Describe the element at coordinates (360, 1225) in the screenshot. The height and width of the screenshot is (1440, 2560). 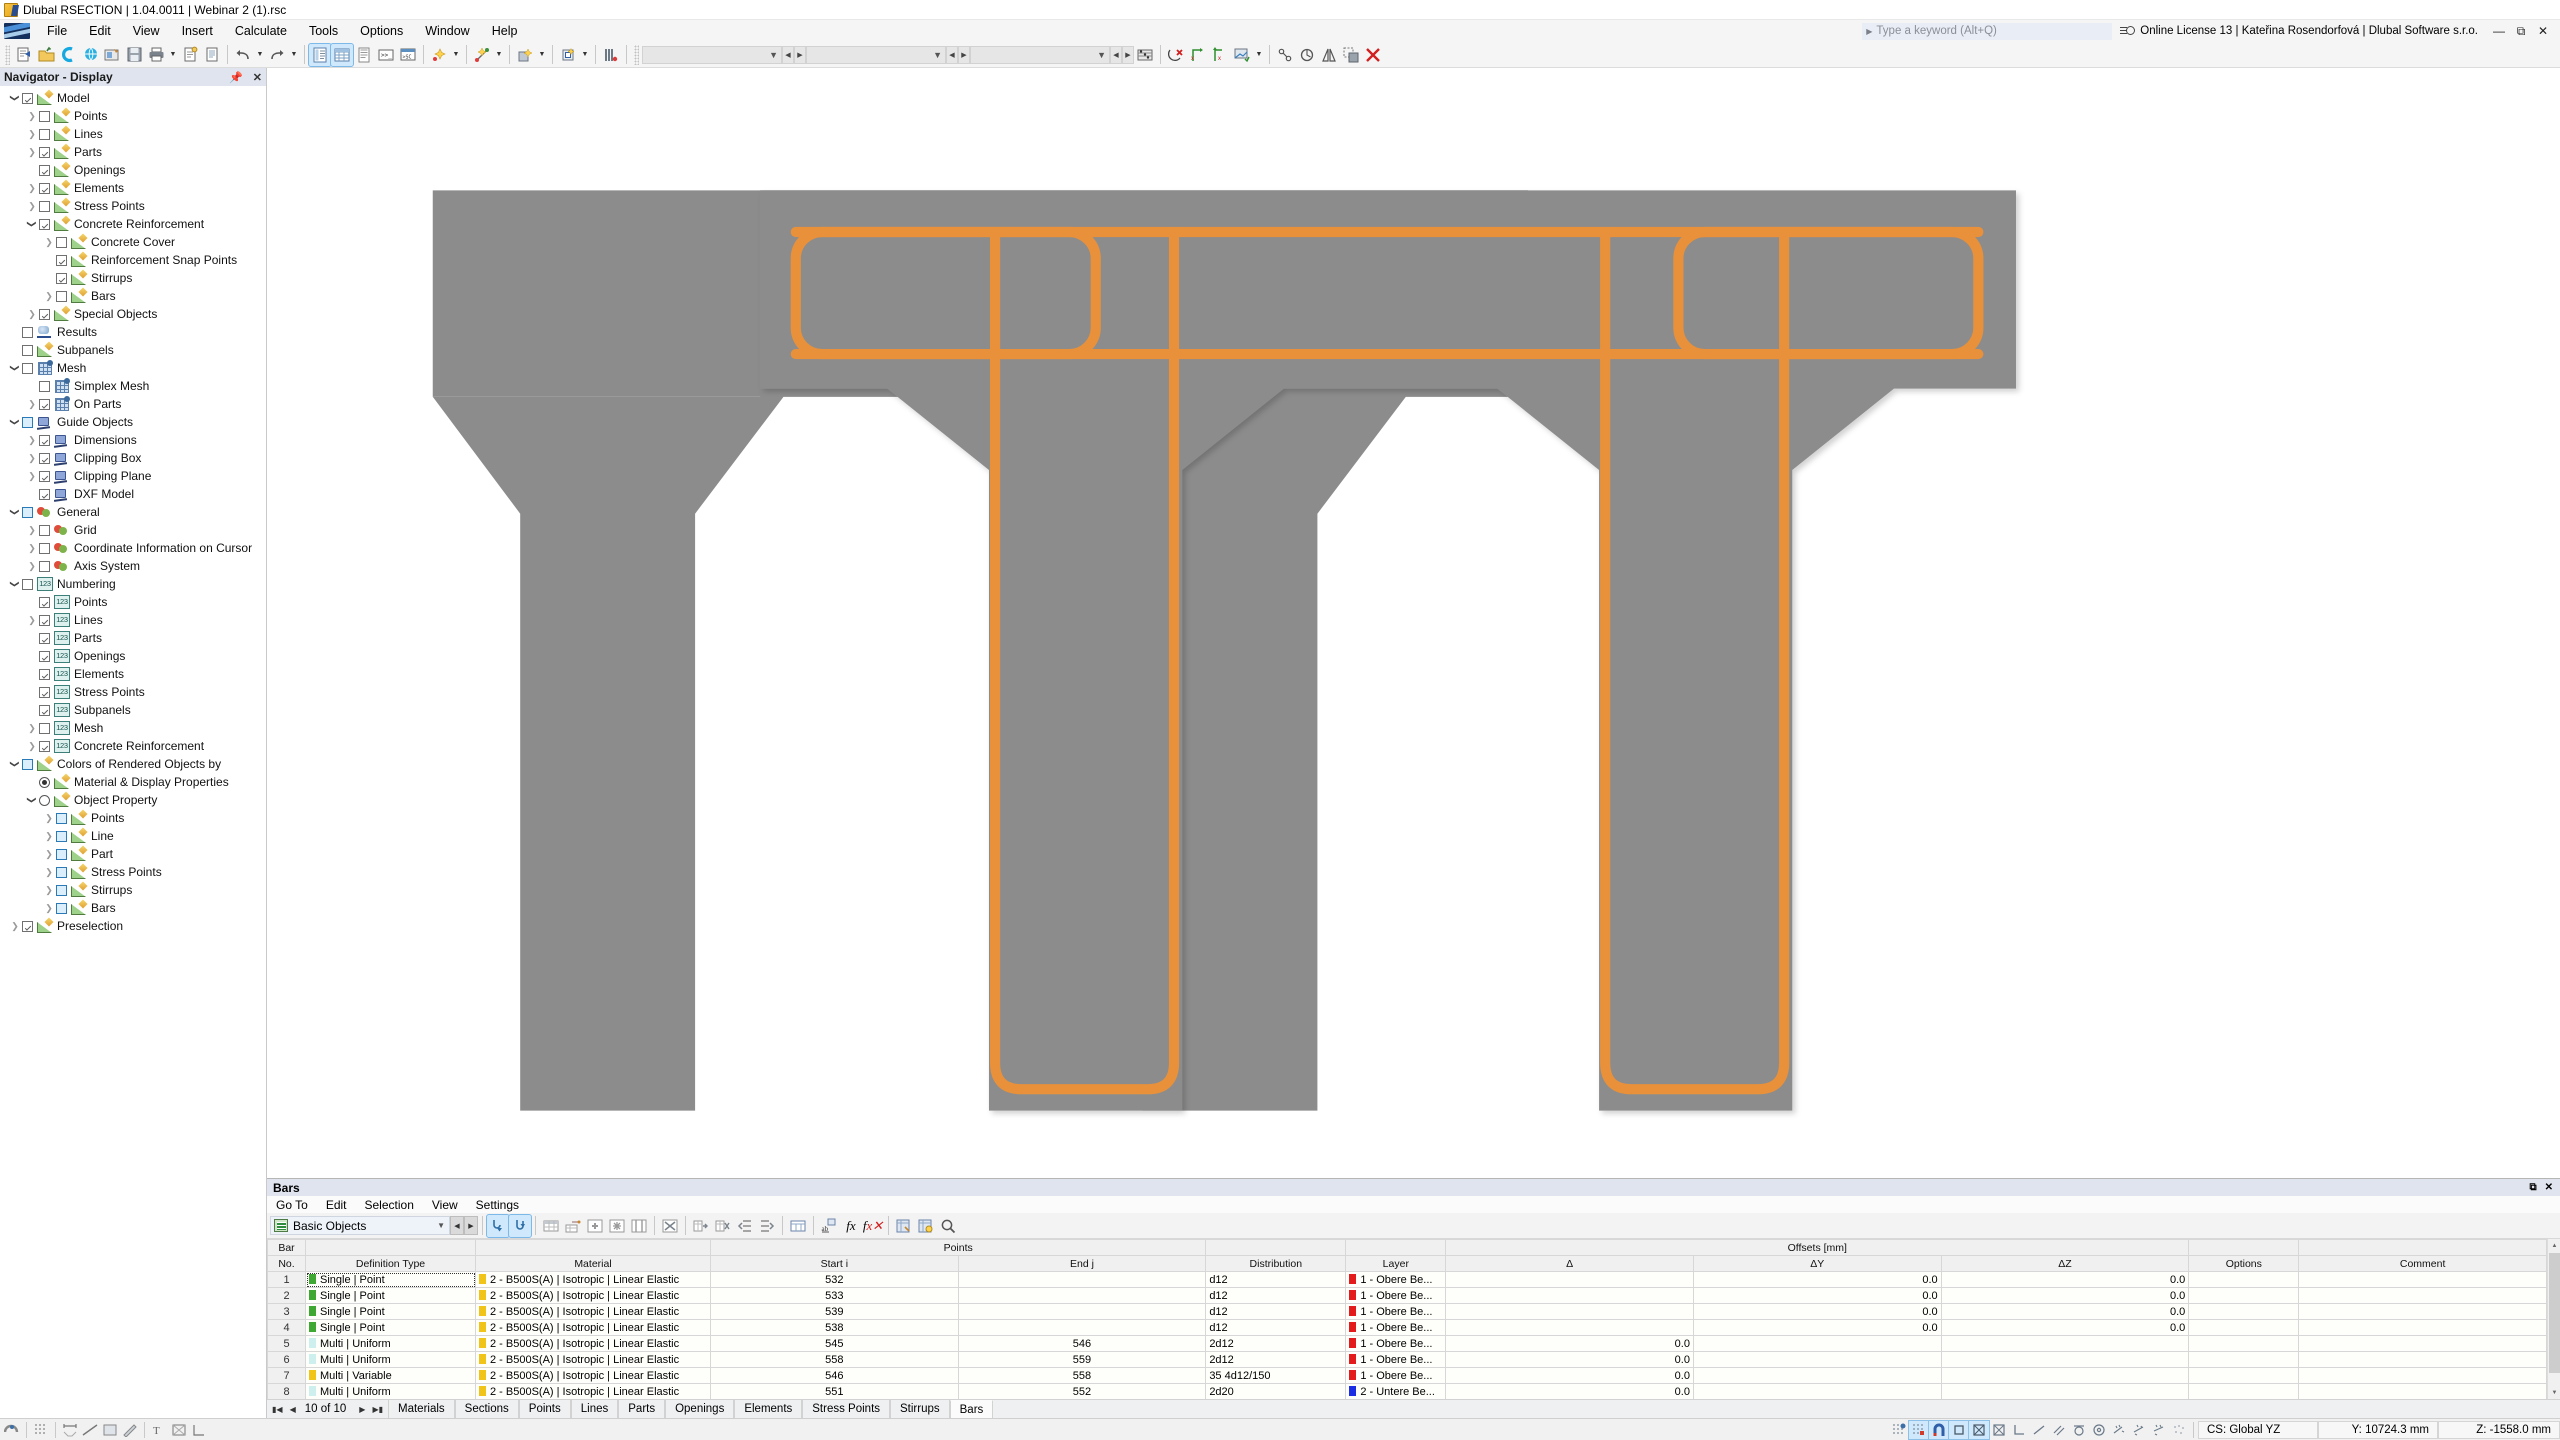
I see `object-filter-select: Basic Objects ▼` at that location.